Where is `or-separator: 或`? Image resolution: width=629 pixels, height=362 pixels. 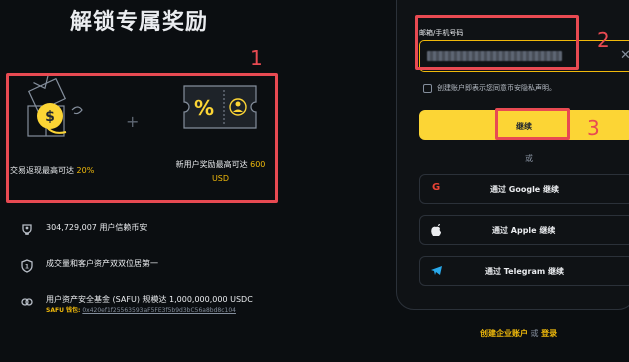 or-separator: 或 is located at coordinates (534, 333).